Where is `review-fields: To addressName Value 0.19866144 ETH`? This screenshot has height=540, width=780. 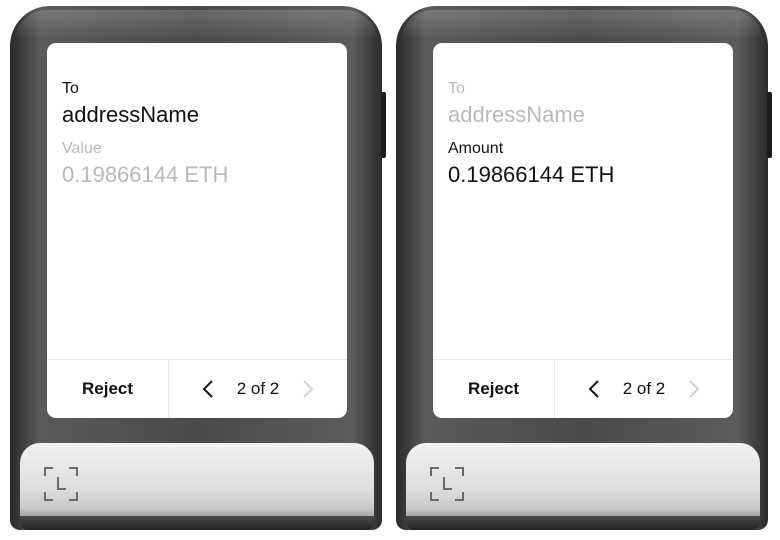 review-fields: To addressName Value 0.19866144 ETH is located at coordinates (197, 134).